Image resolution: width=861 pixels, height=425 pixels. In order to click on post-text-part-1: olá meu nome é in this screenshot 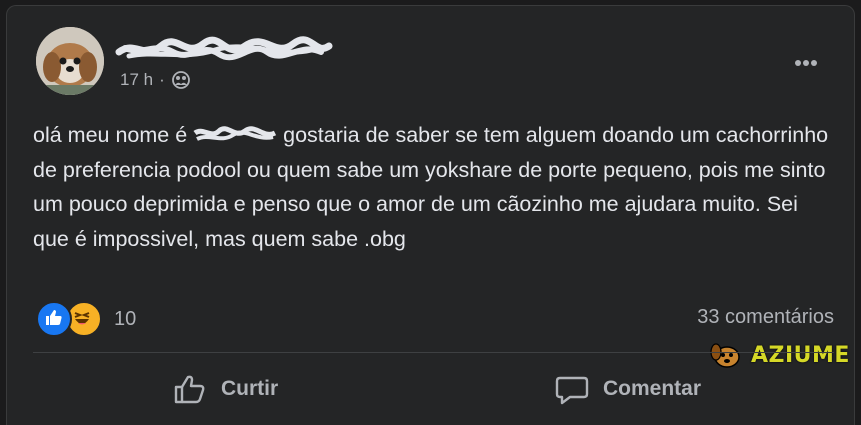, I will do `click(113, 135)`.